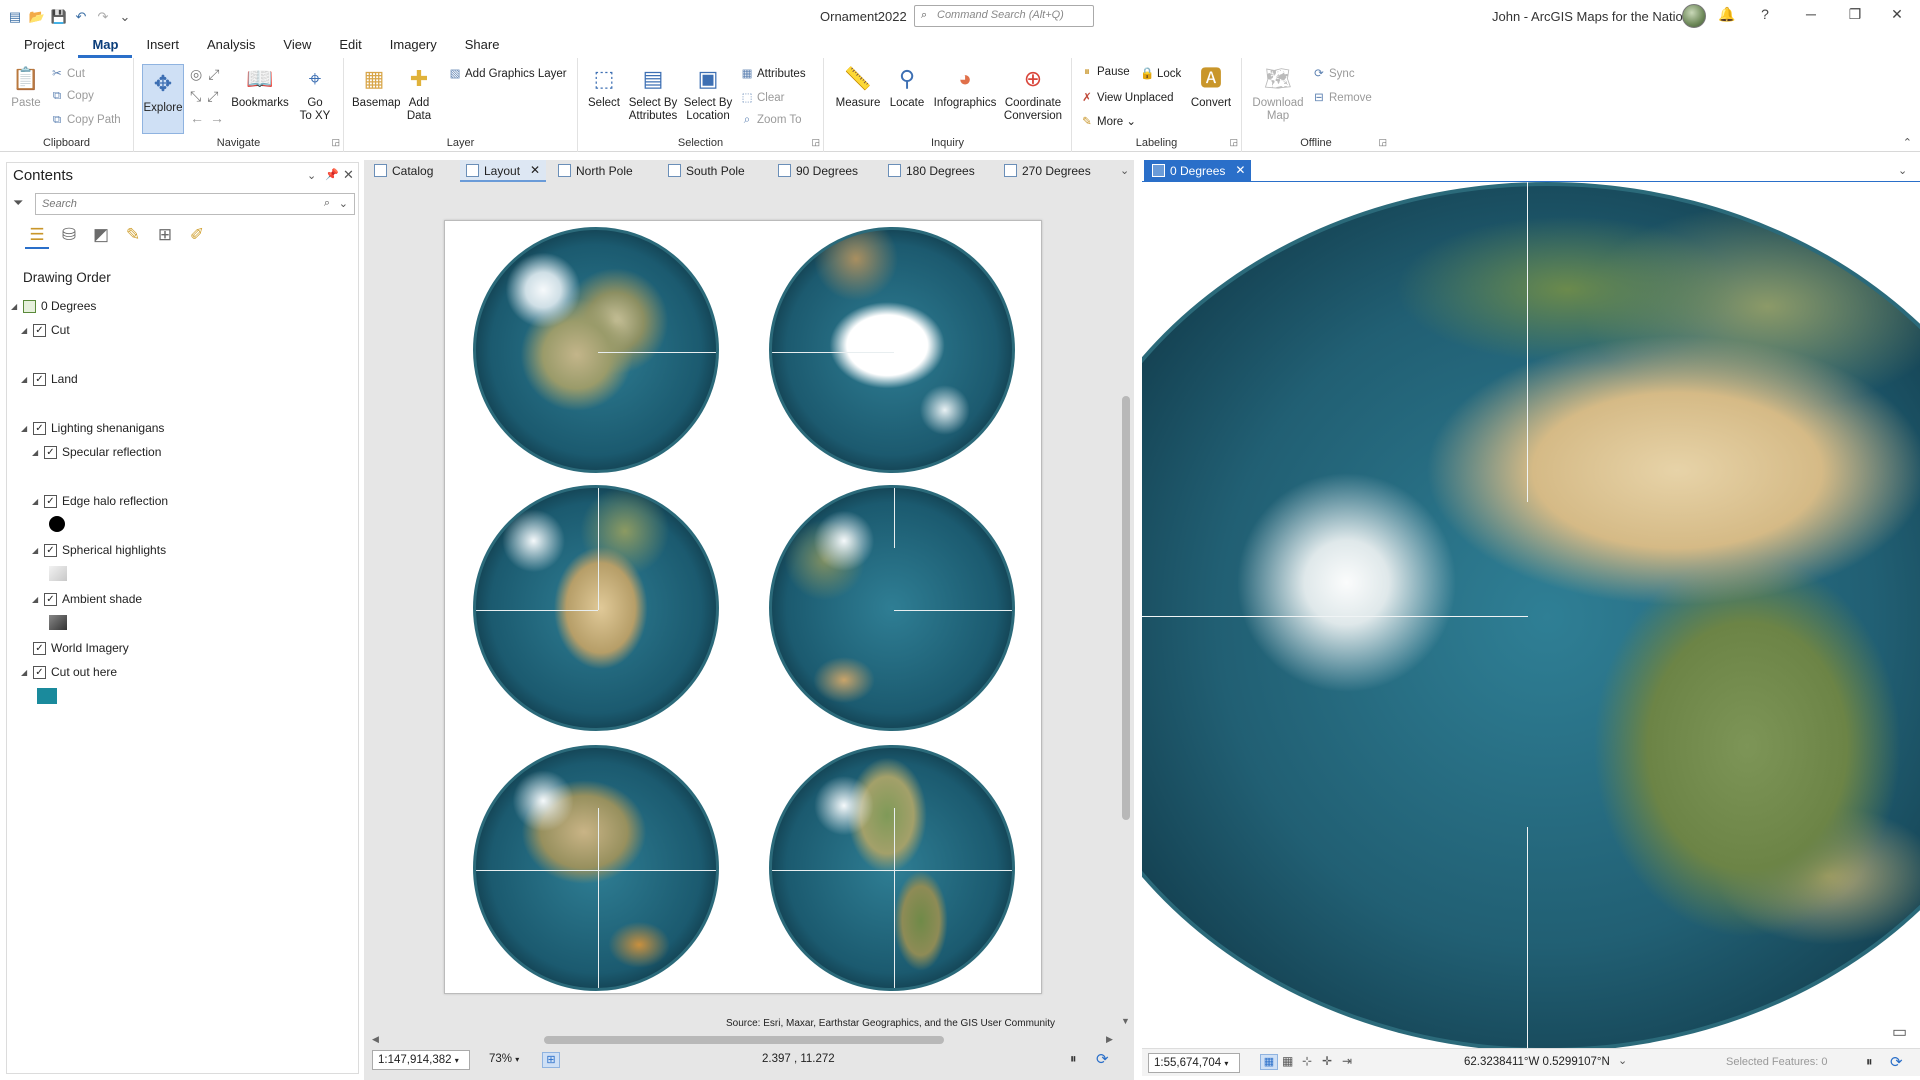 The height and width of the screenshot is (1080, 1920). Describe the element at coordinates (1727, 17) in the screenshot. I see `notifications-icon: 🔔` at that location.